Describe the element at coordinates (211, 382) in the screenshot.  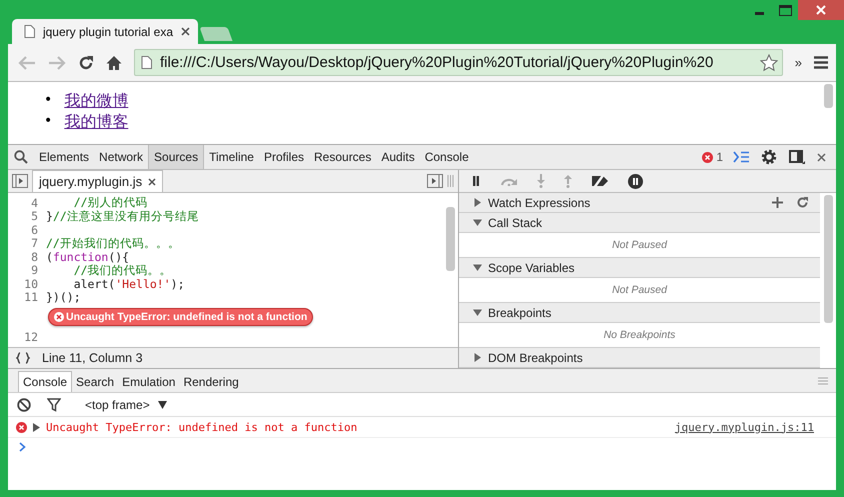
I see `drawer-tab: Rendering` at that location.